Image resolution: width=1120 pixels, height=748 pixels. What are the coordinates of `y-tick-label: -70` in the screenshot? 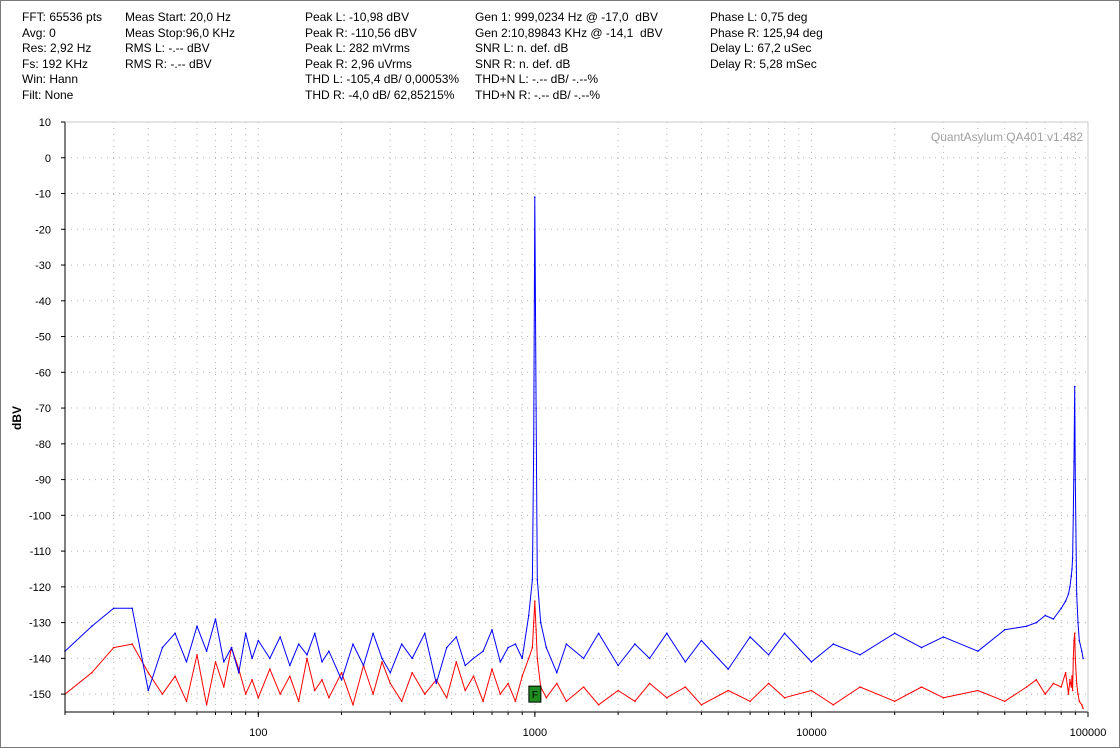 It's located at (43, 409).